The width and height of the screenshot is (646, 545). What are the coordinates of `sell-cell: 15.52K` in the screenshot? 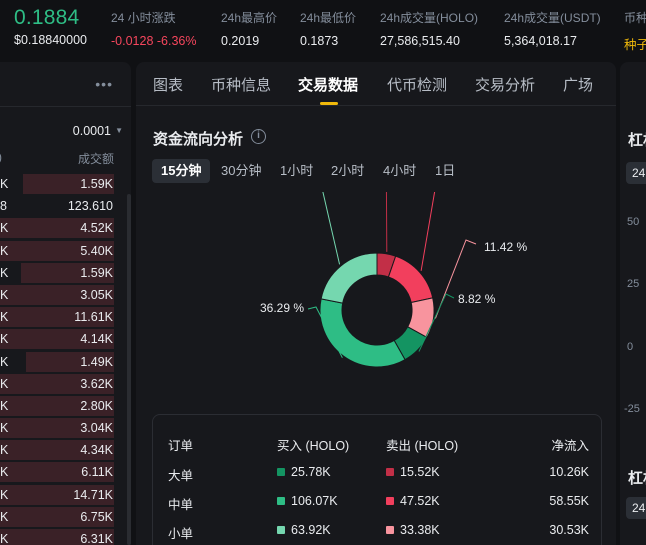 It's located at (413, 472).